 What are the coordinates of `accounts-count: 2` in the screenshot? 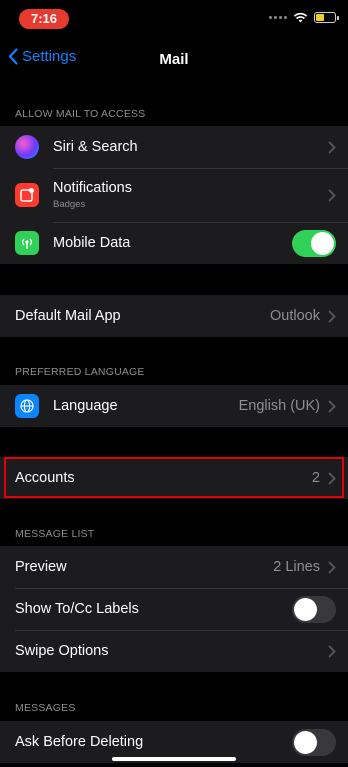 It's located at (315, 478).